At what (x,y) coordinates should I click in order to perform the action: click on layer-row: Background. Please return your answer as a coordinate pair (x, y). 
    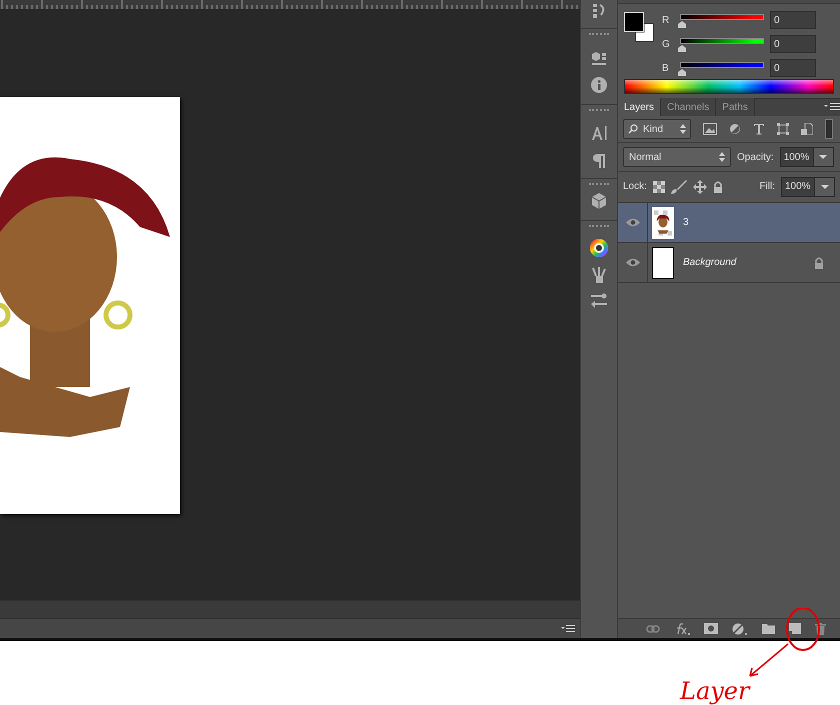
    Looking at the image, I should click on (729, 263).